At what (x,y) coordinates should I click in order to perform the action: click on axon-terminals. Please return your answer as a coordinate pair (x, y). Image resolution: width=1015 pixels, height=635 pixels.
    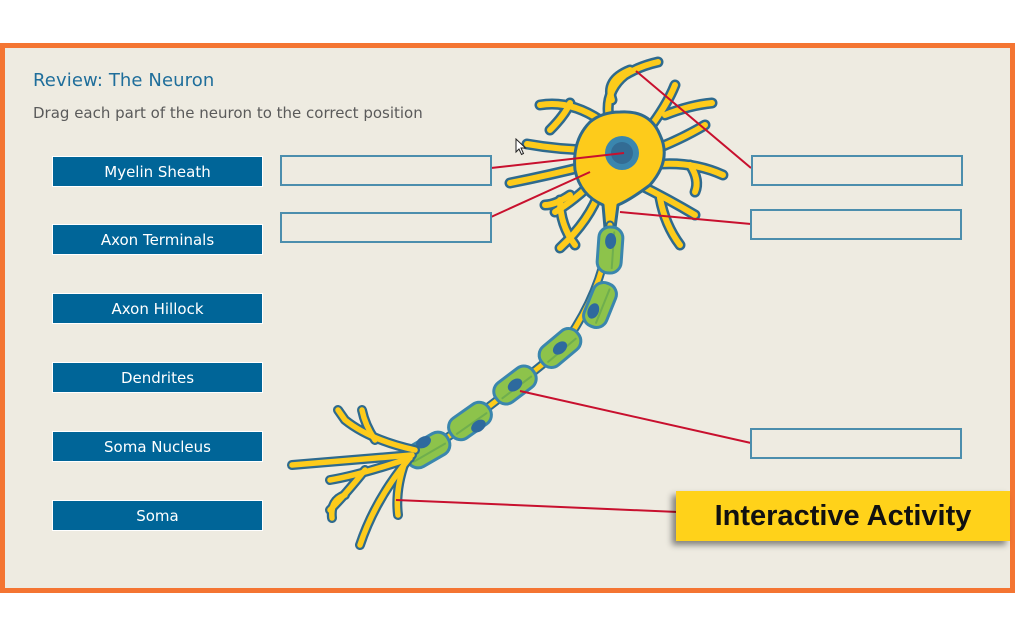
    Looking at the image, I should click on (353, 477).